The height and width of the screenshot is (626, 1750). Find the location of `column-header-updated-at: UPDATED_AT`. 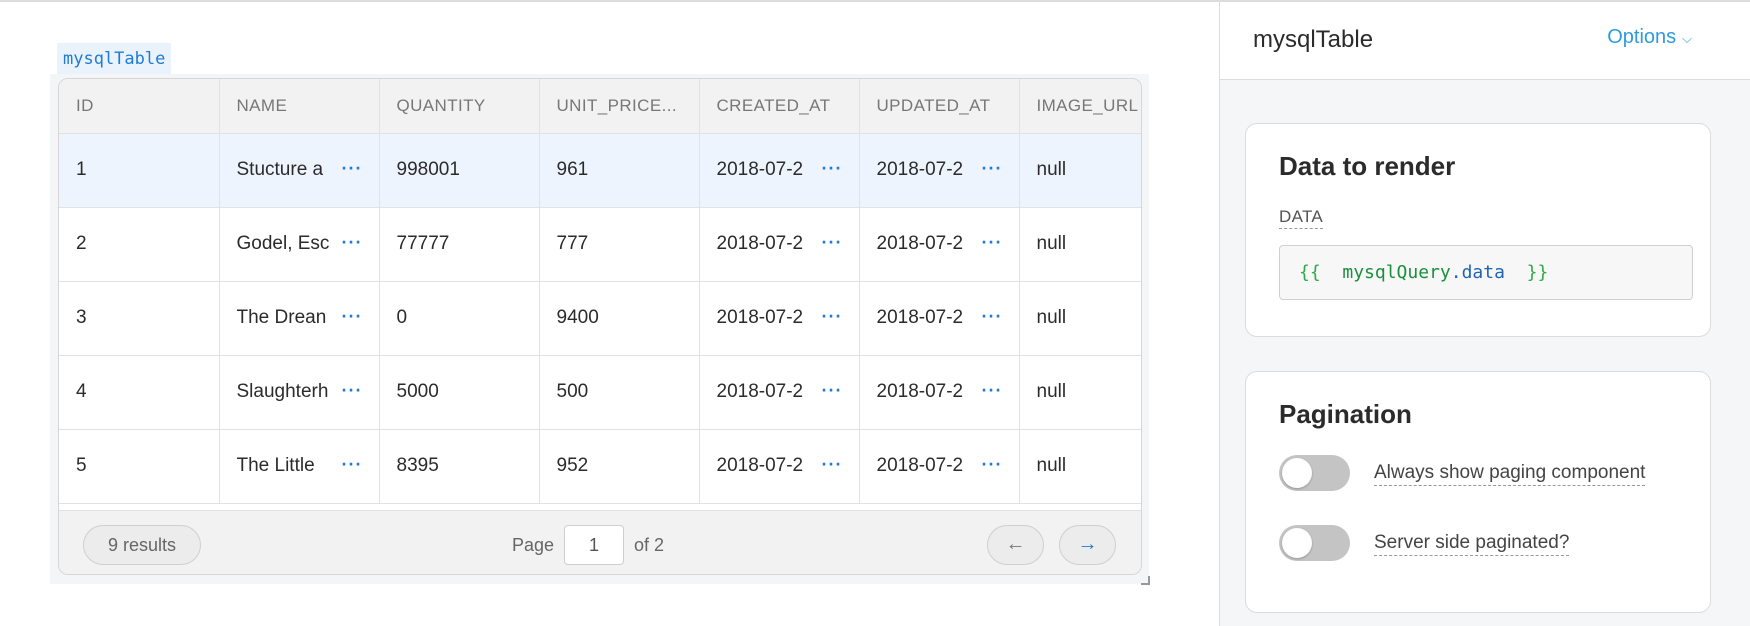

column-header-updated-at: UPDATED_AT is located at coordinates (939, 106).